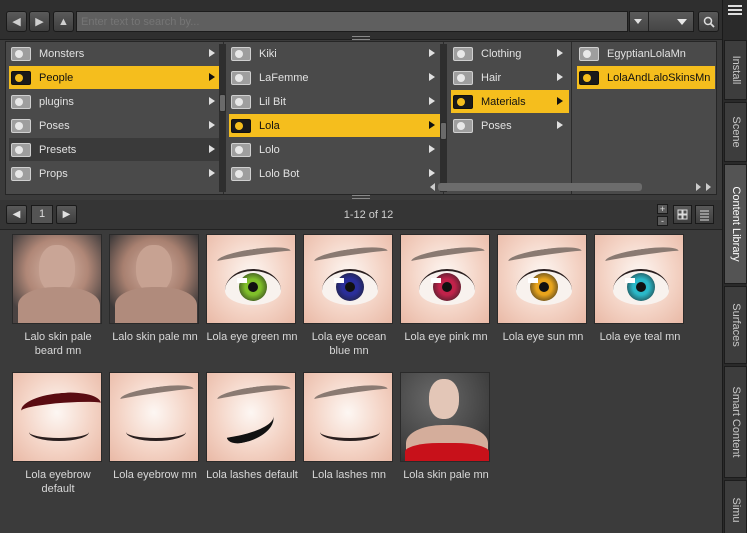 This screenshot has width=747, height=533. I want to click on arrow-left-icon: ◀, so click(16, 22).